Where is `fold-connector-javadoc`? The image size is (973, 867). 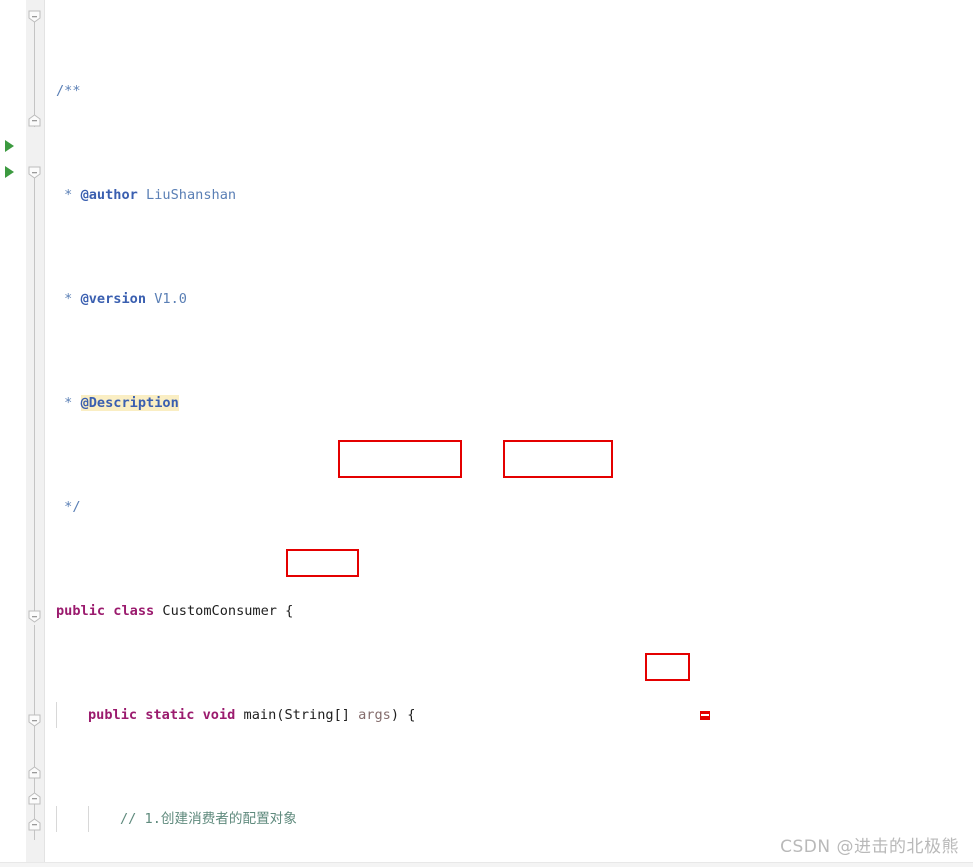
fold-connector-javadoc is located at coordinates (34, 70).